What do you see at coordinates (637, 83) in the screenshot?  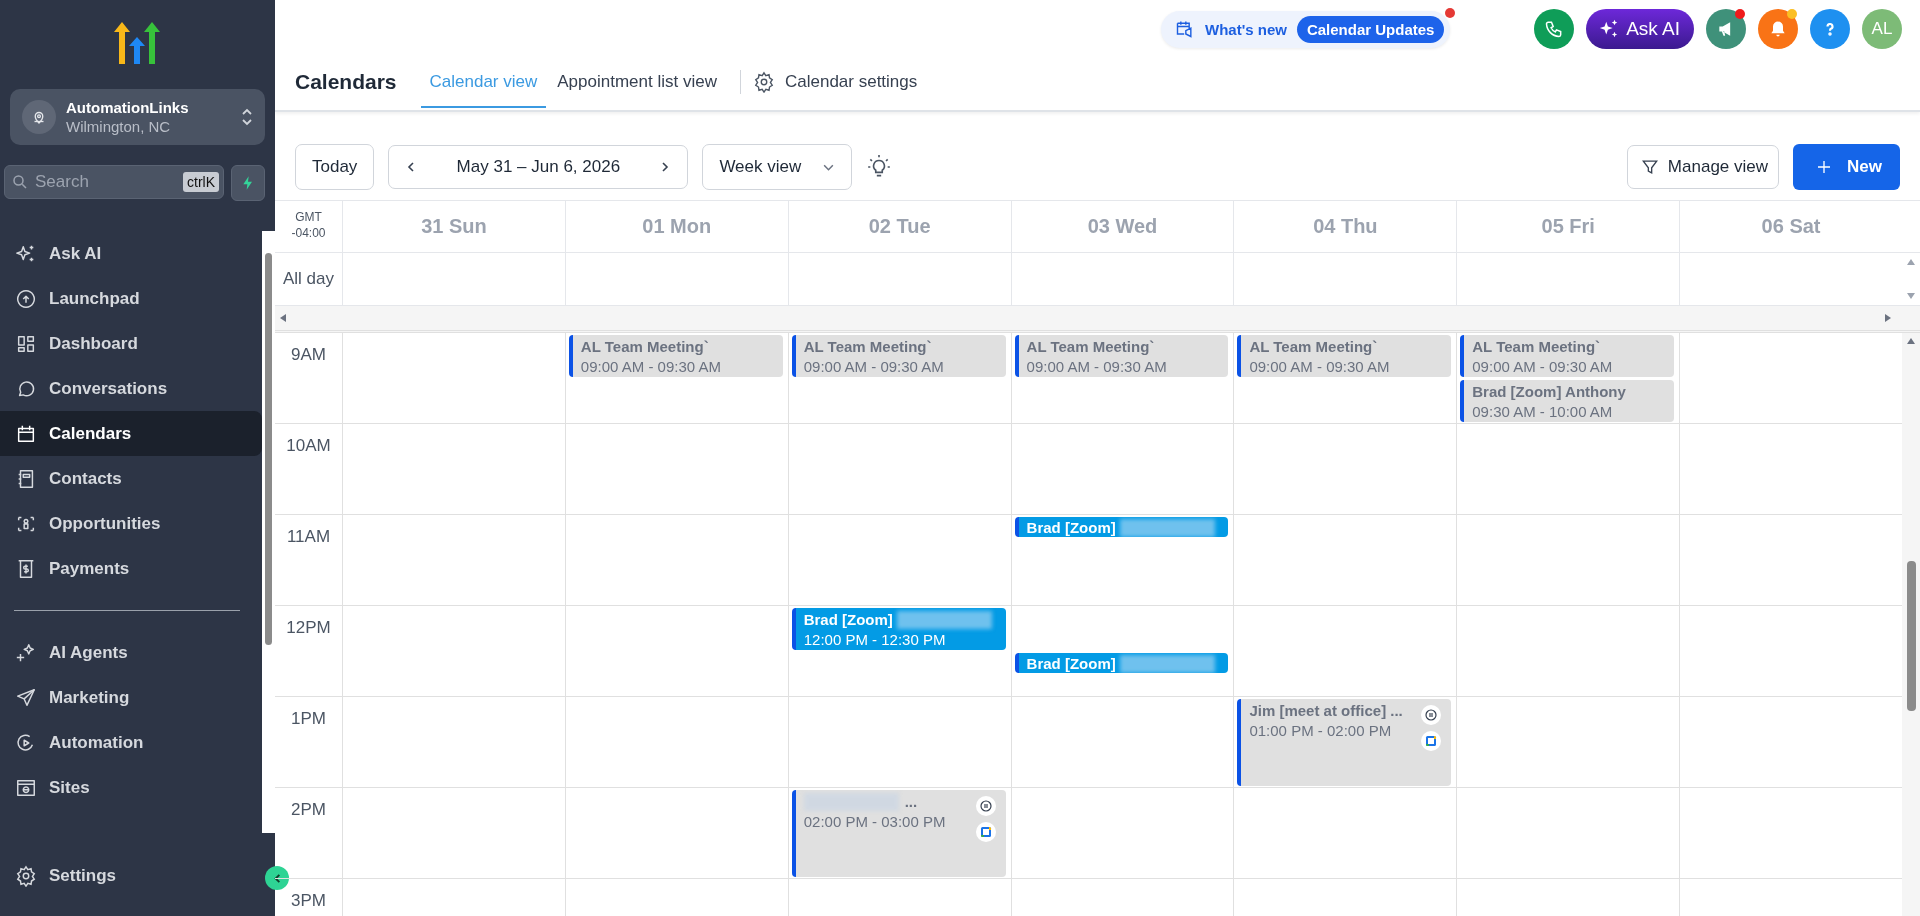 I see `view-tab: Appointment list view` at bounding box center [637, 83].